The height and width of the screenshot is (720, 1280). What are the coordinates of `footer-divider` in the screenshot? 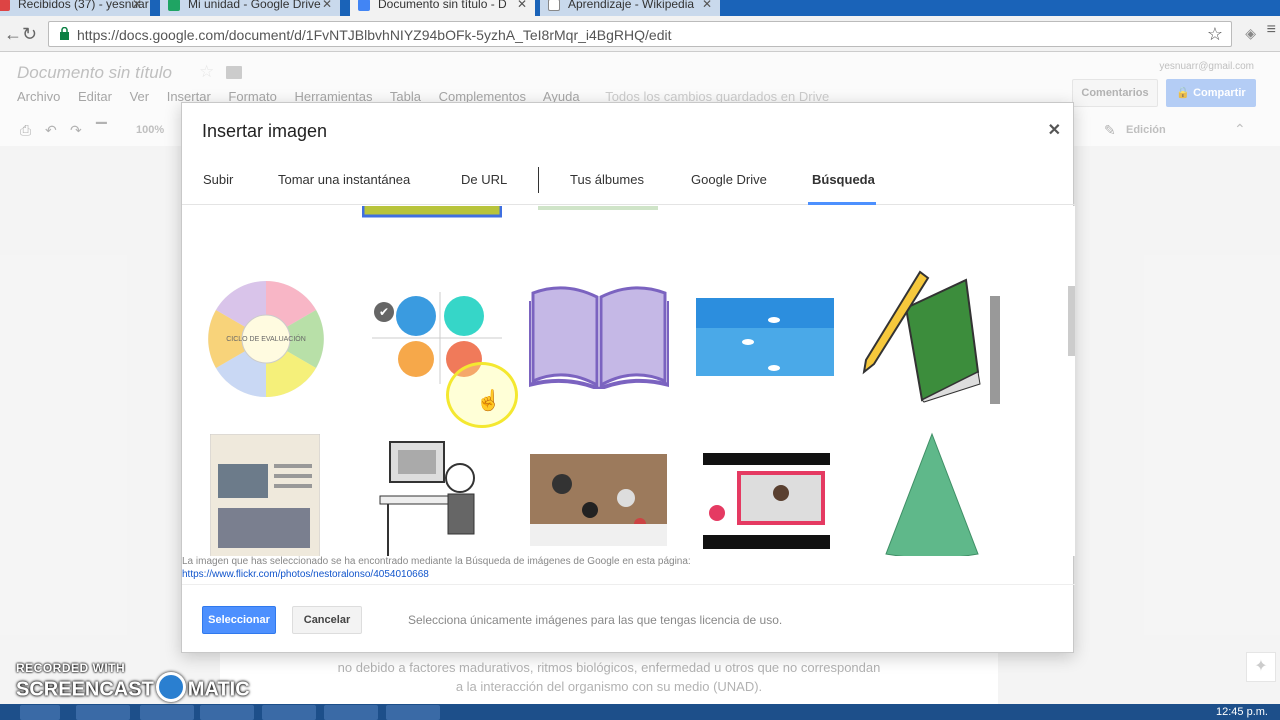 It's located at (628, 584).